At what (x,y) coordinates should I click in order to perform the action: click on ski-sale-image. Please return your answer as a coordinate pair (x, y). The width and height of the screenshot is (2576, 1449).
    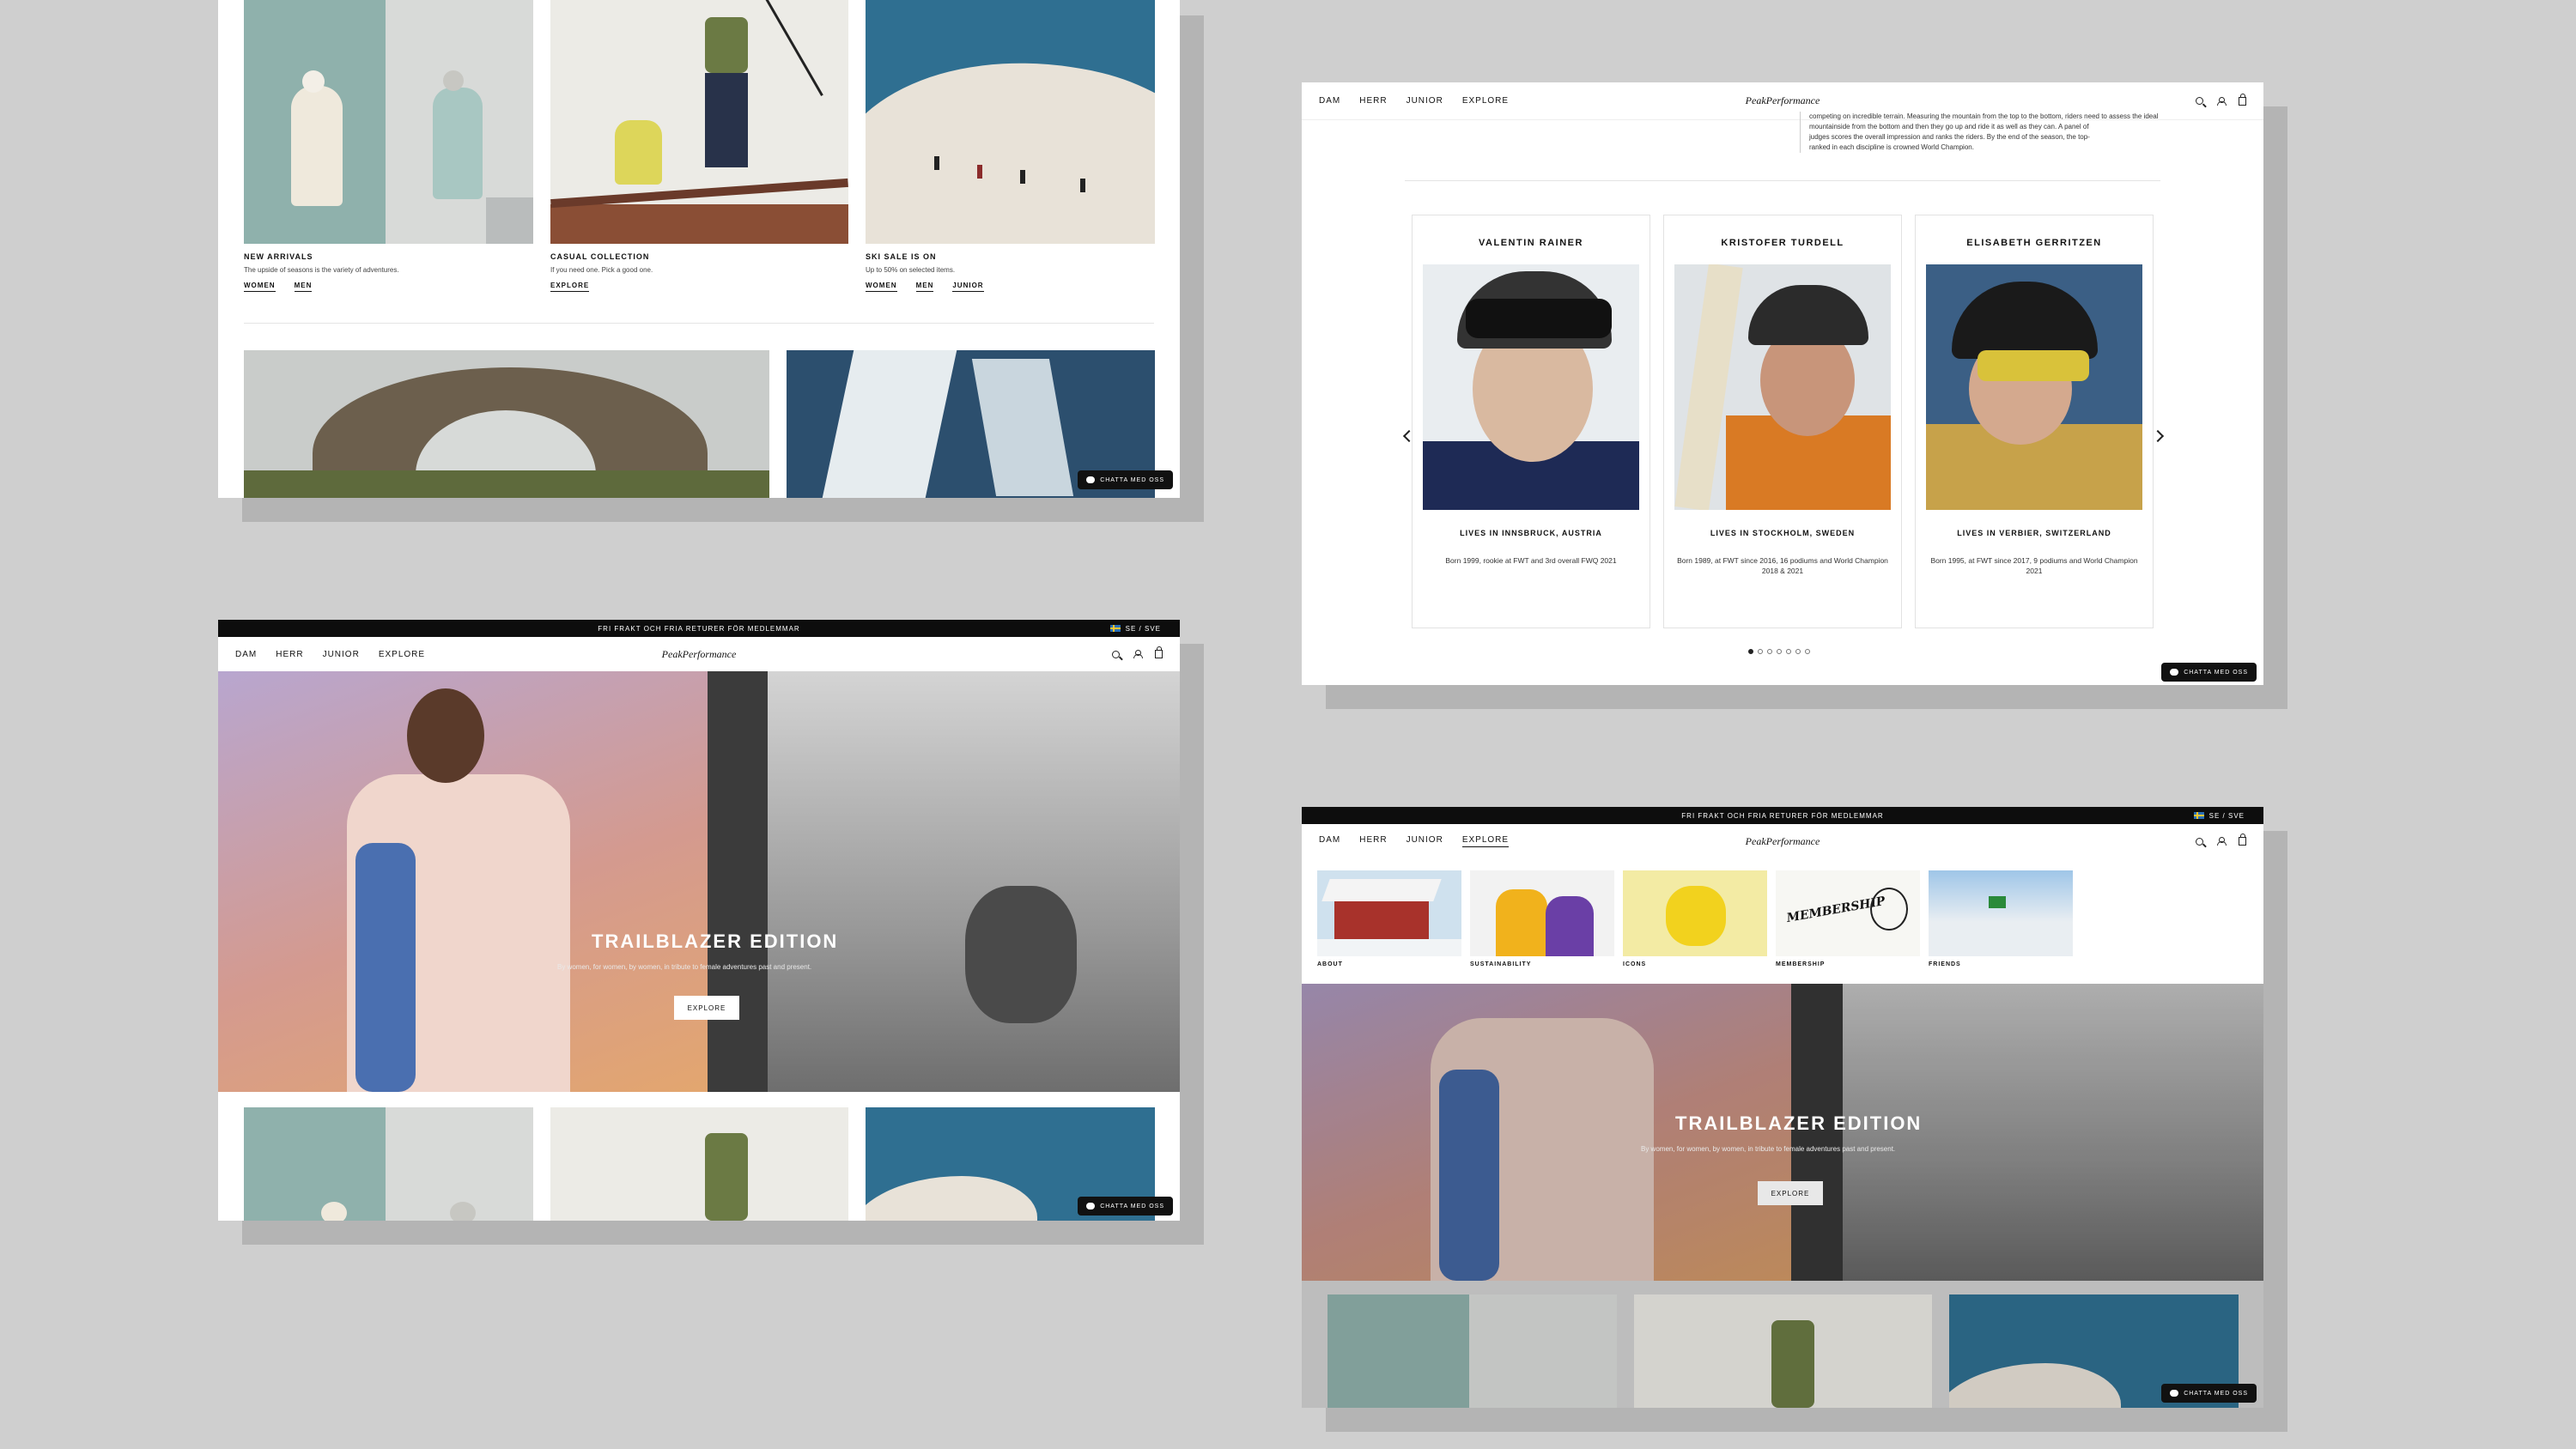
    Looking at the image, I should click on (1010, 122).